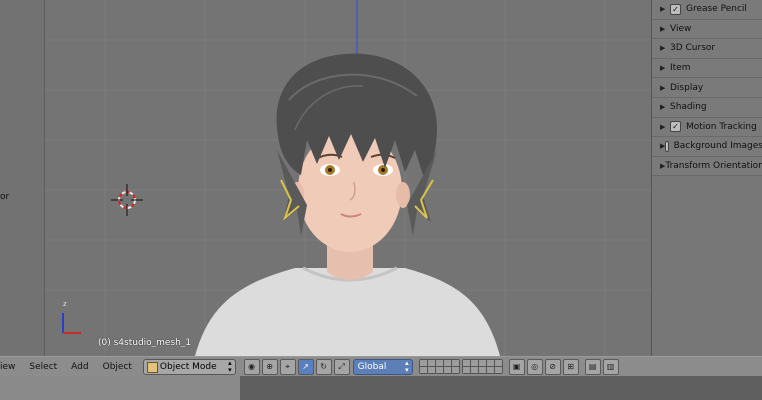 This screenshot has height=400, width=762. What do you see at coordinates (707, 29) in the screenshot?
I see `panel-view: ▶ View` at bounding box center [707, 29].